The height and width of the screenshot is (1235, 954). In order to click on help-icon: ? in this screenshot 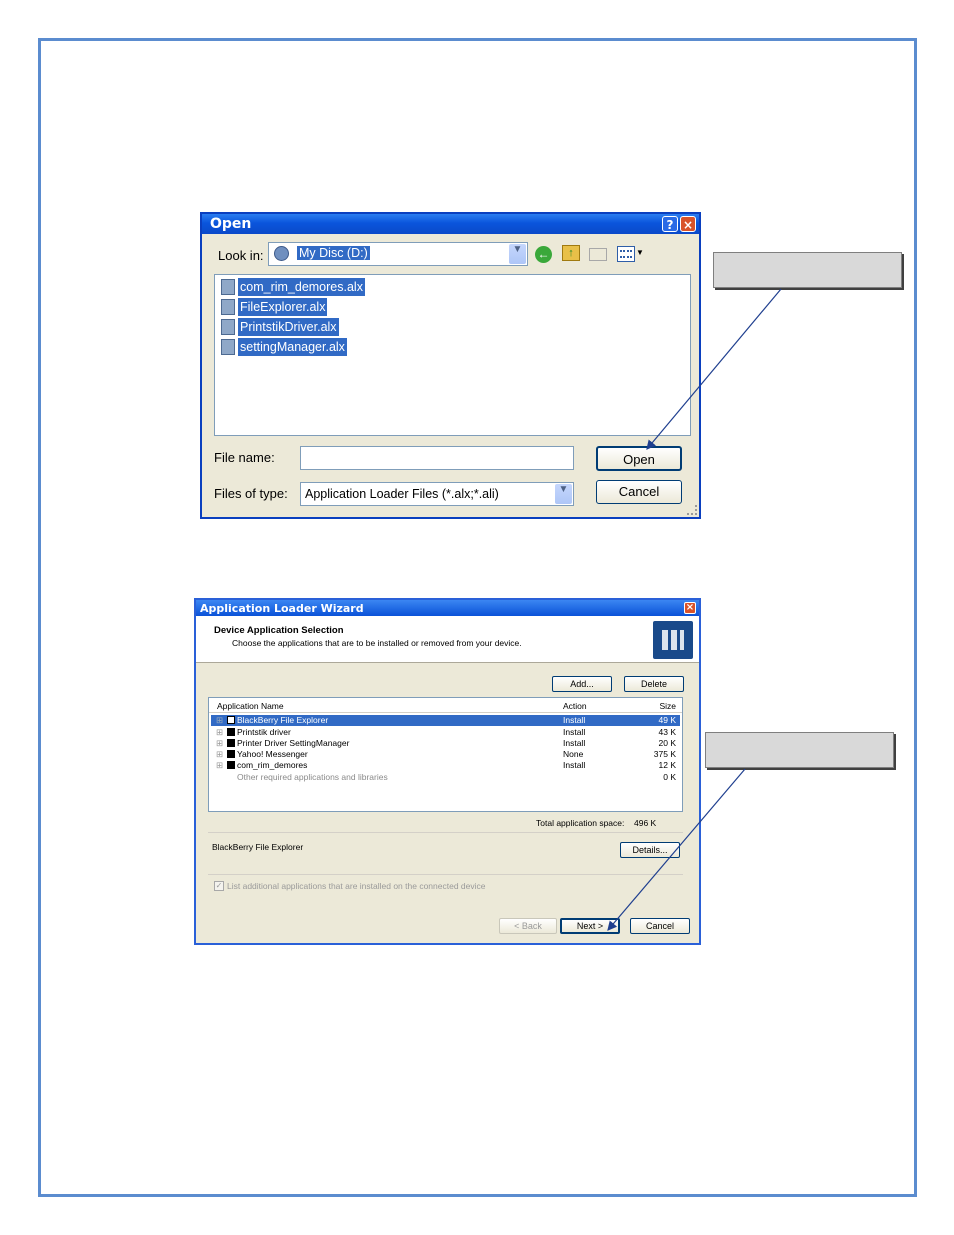, I will do `click(670, 224)`.